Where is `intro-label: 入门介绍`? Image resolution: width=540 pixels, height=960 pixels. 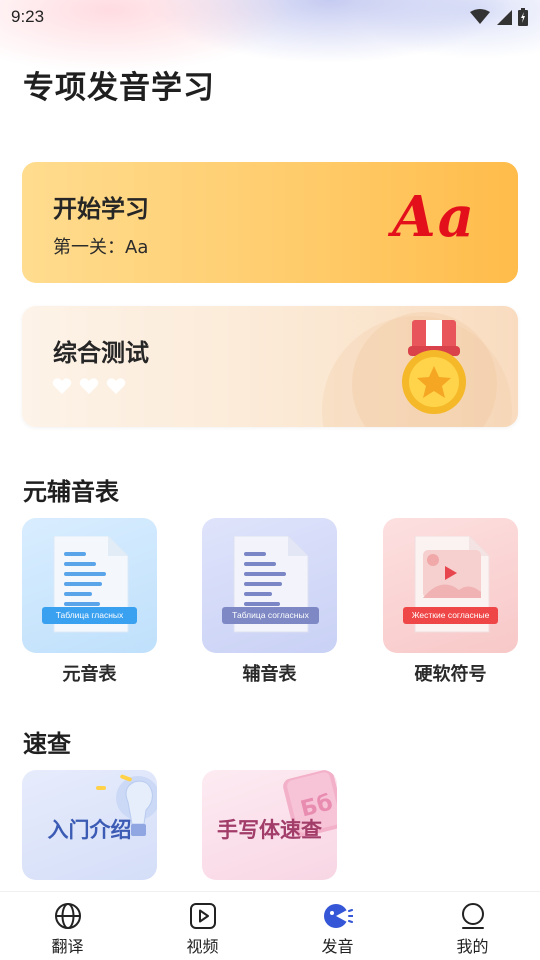 intro-label: 入门介绍 is located at coordinates (89, 830).